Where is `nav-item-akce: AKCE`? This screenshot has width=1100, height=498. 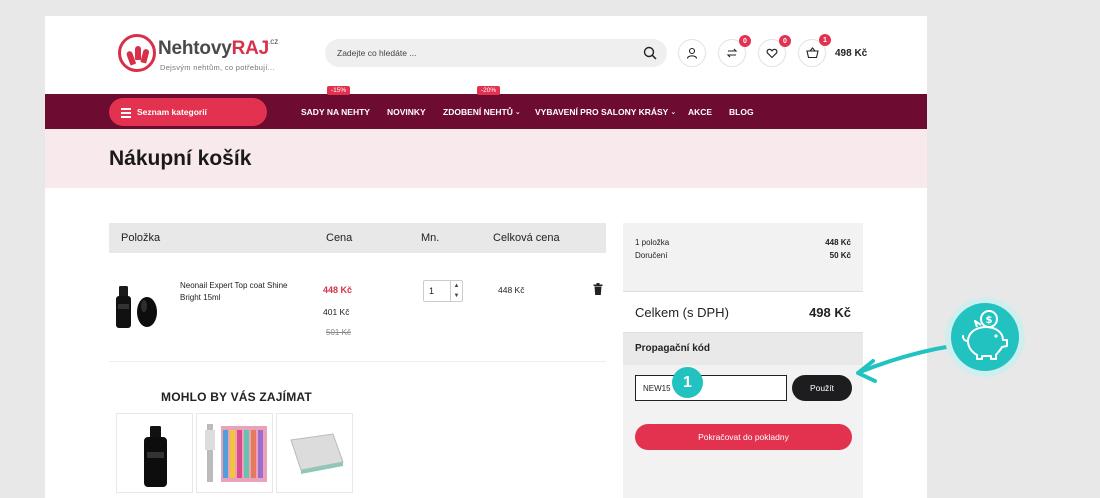
nav-item-akce: AKCE is located at coordinates (700, 111).